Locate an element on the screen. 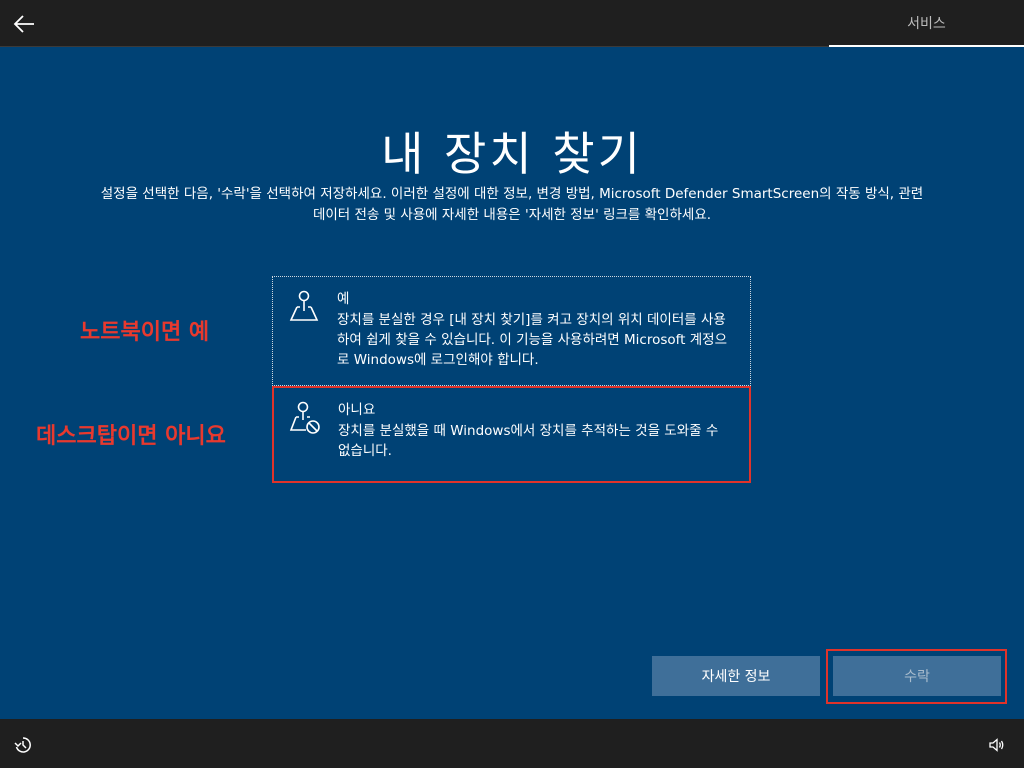  ease-of-access-button is located at coordinates (23, 745).